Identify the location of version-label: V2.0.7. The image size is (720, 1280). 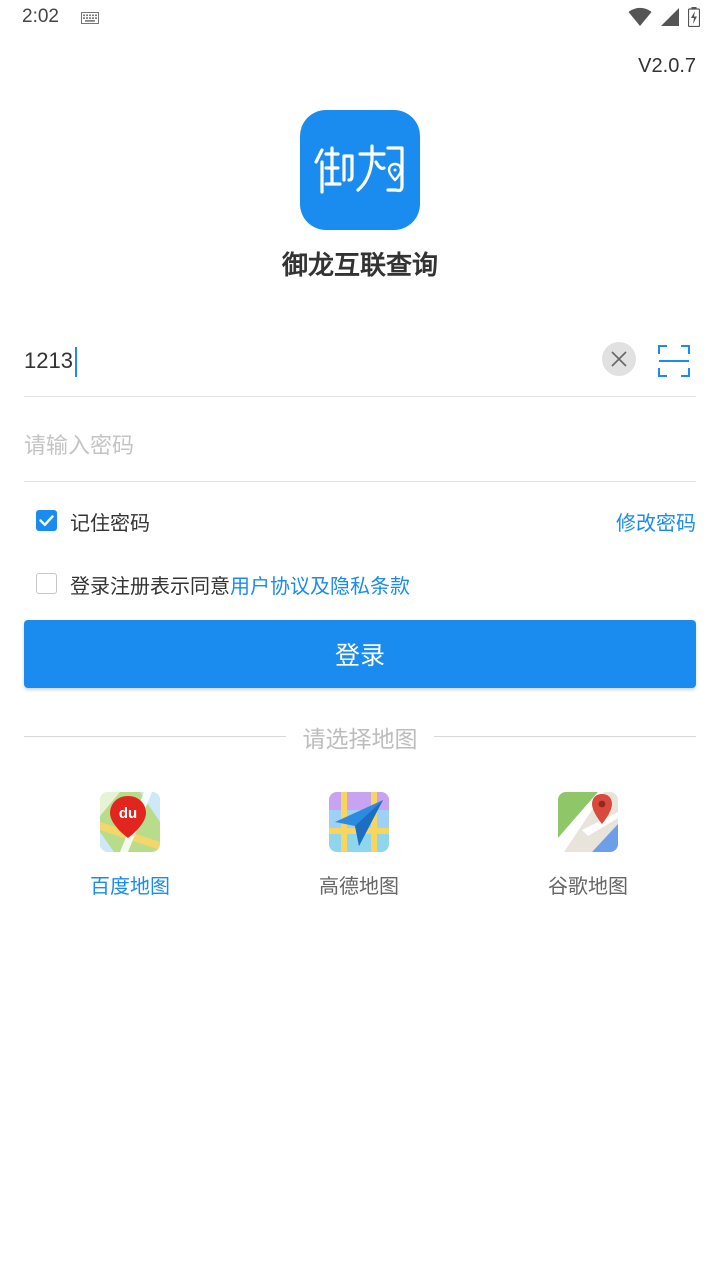
(667, 66).